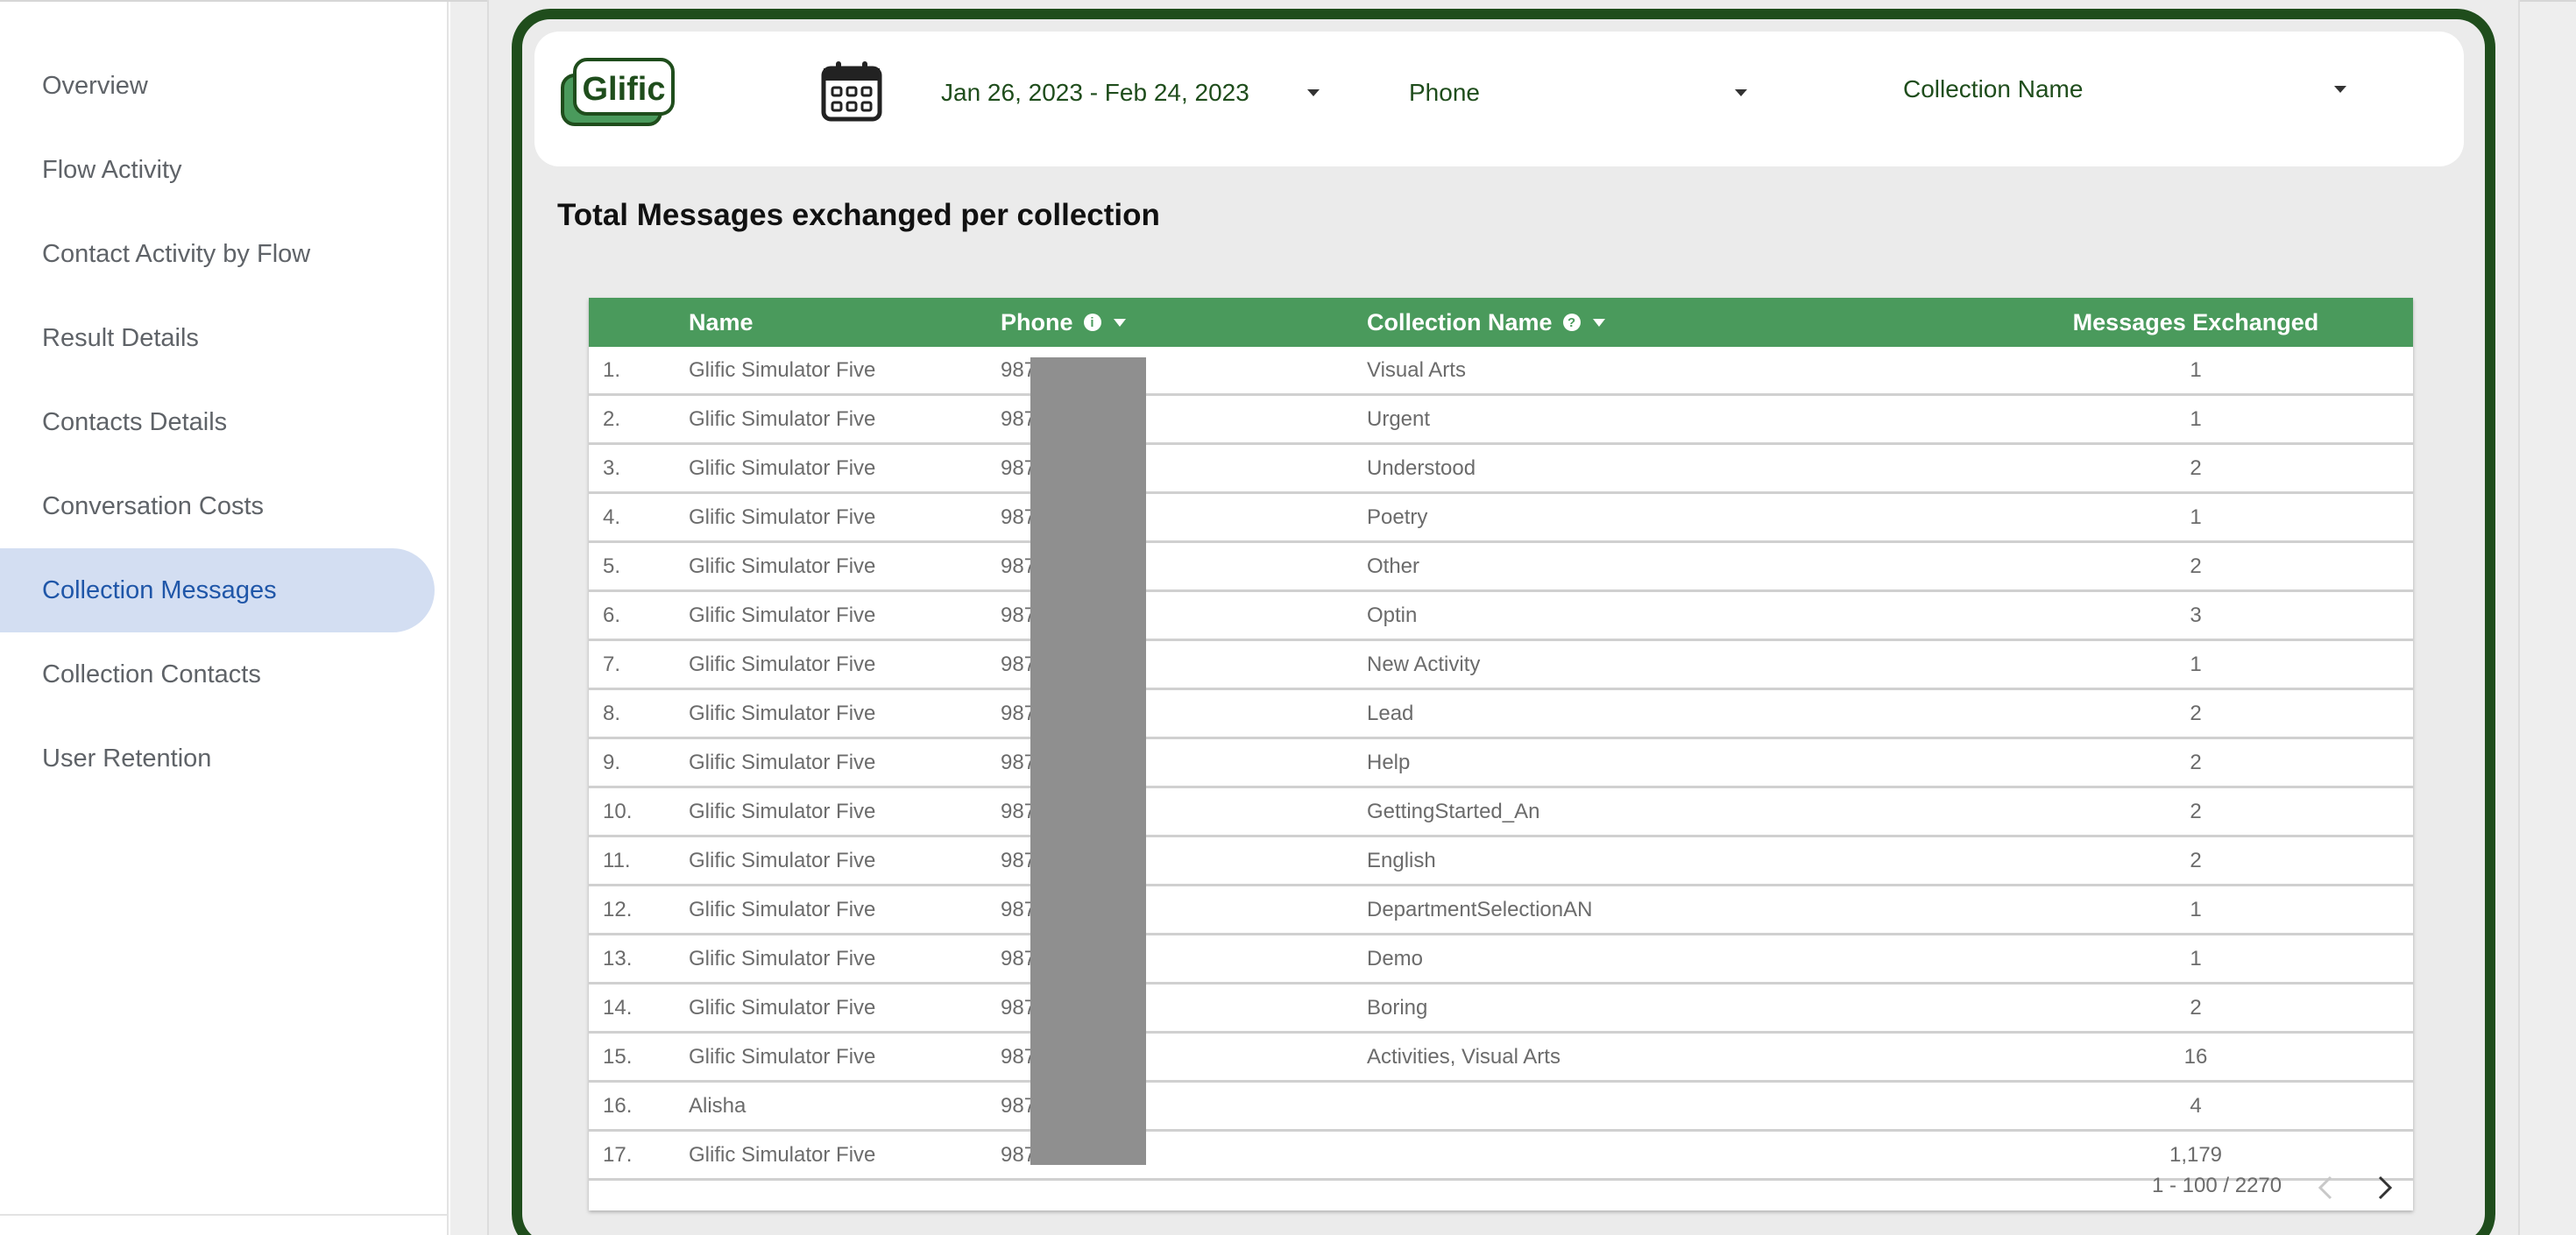 This screenshot has height=1235, width=2576. Describe the element at coordinates (224, 1215) in the screenshot. I see `sidebar-divider` at that location.